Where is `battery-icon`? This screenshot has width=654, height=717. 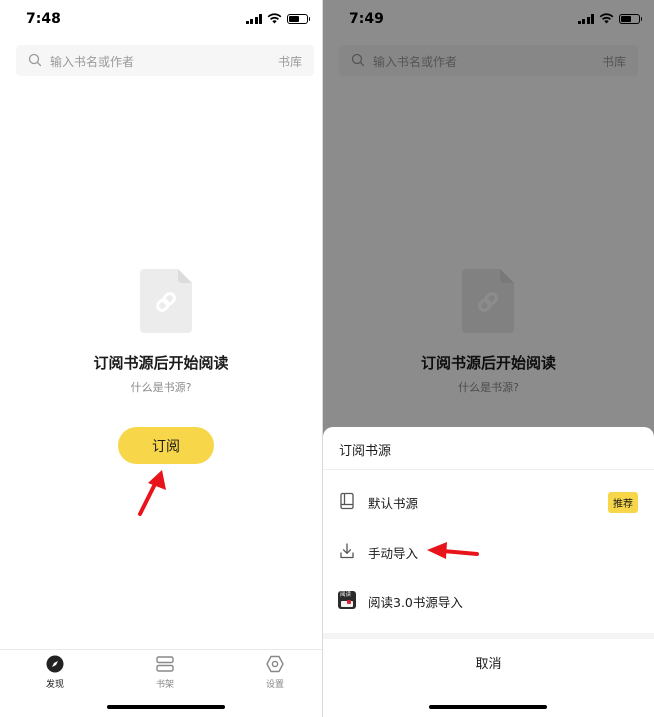
battery-icon is located at coordinates (298, 18).